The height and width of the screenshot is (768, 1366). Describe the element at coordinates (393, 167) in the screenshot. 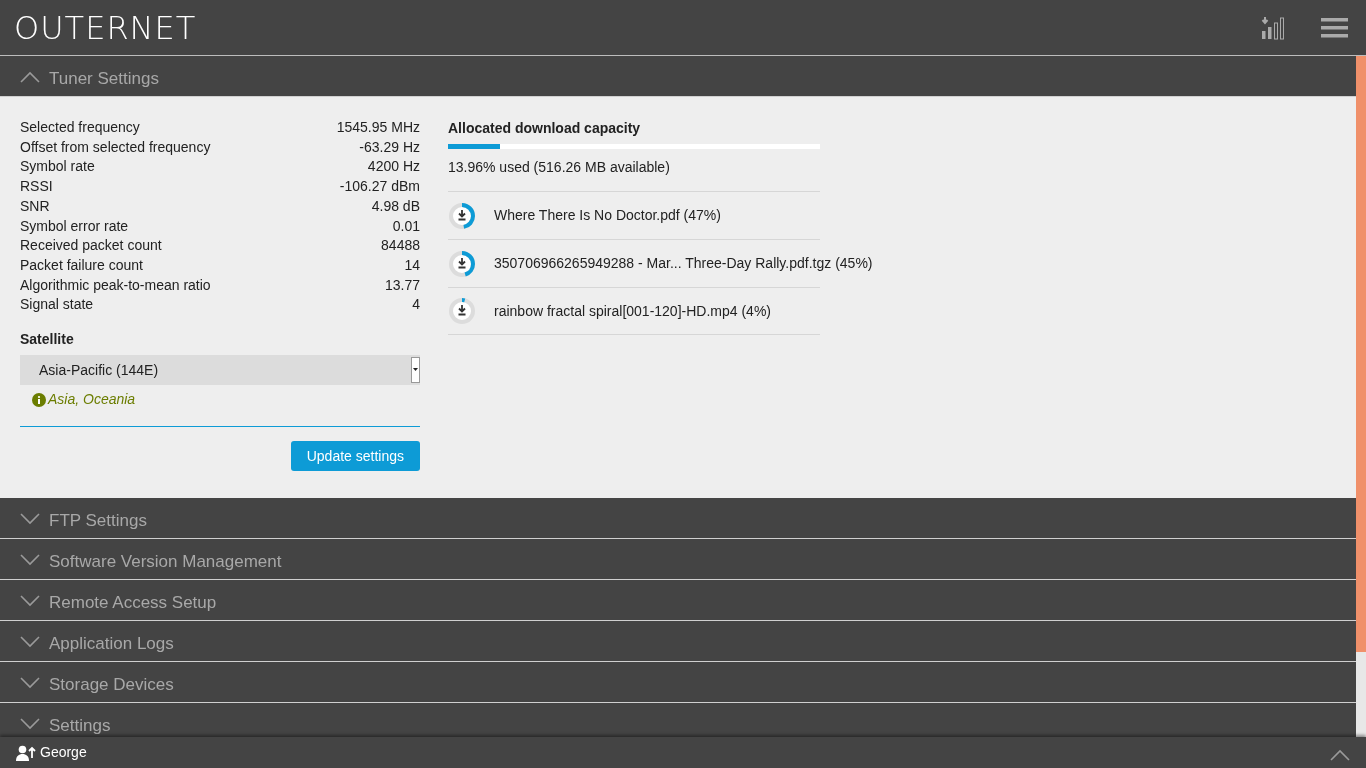

I see `stat-value: 4200 Hz` at that location.